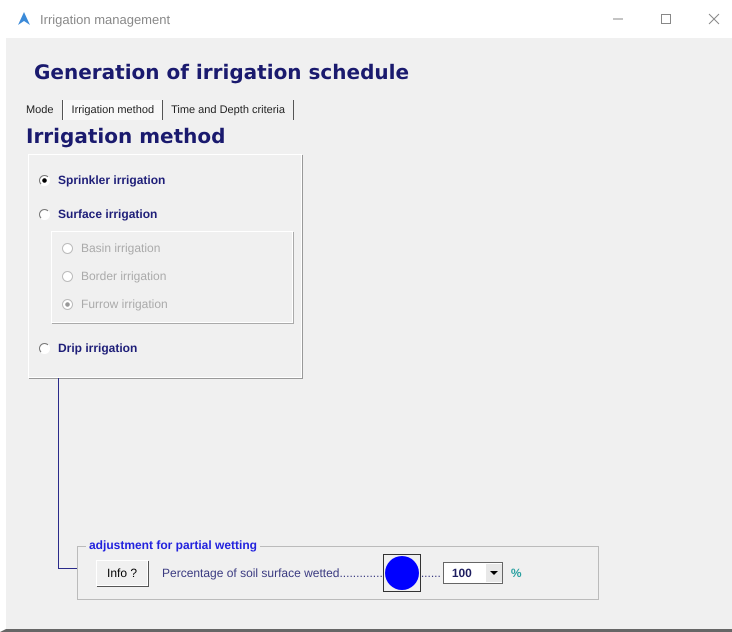 The height and width of the screenshot is (632, 732). I want to click on radio-option: Drip irrigation, so click(165, 348).